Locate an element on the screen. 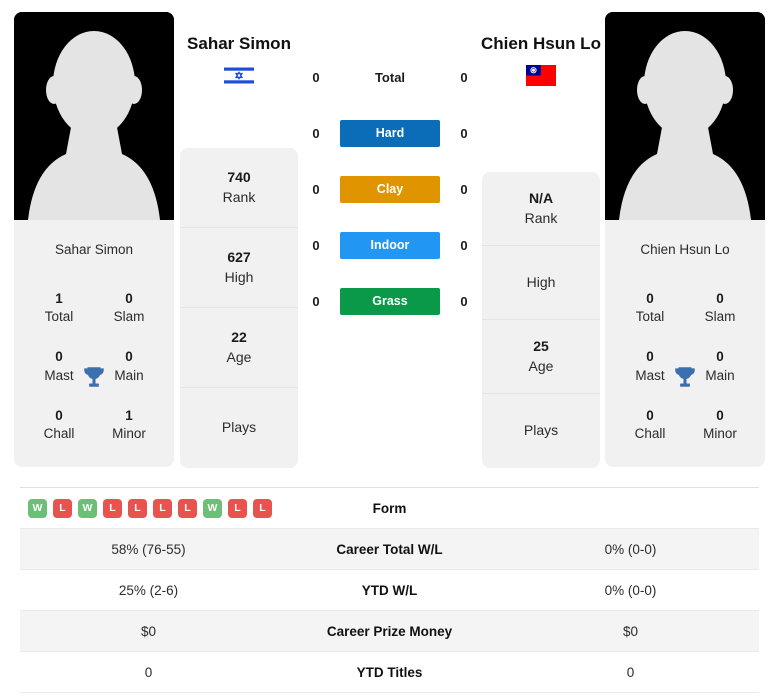 This screenshot has height=699, width=779. table-row: $0 Career Prize Money $0 is located at coordinates (389, 631).